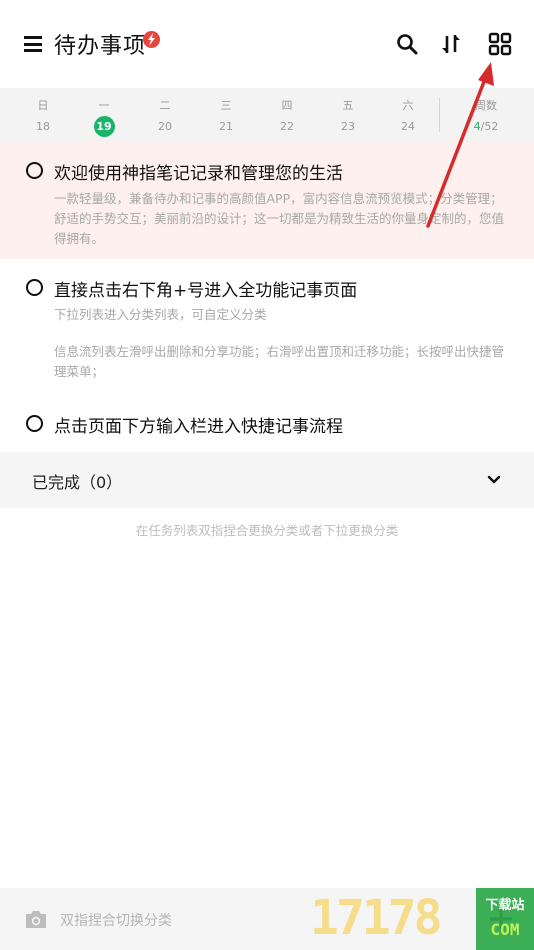 Image resolution: width=534 pixels, height=950 pixels. What do you see at coordinates (160, 314) in the screenshot?
I see `task-description: 下拉列表进入分类列表，可自定义分类` at bounding box center [160, 314].